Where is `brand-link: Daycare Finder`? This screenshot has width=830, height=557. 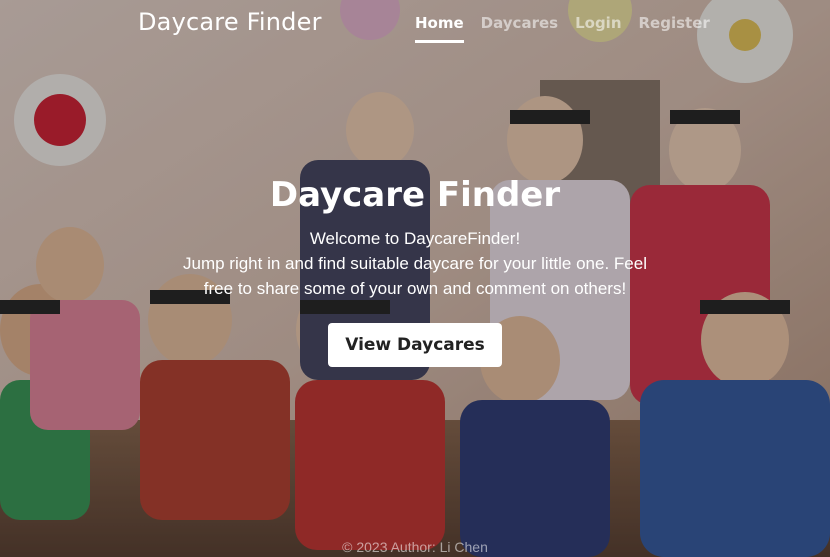
brand-link: Daycare Finder is located at coordinates (230, 22).